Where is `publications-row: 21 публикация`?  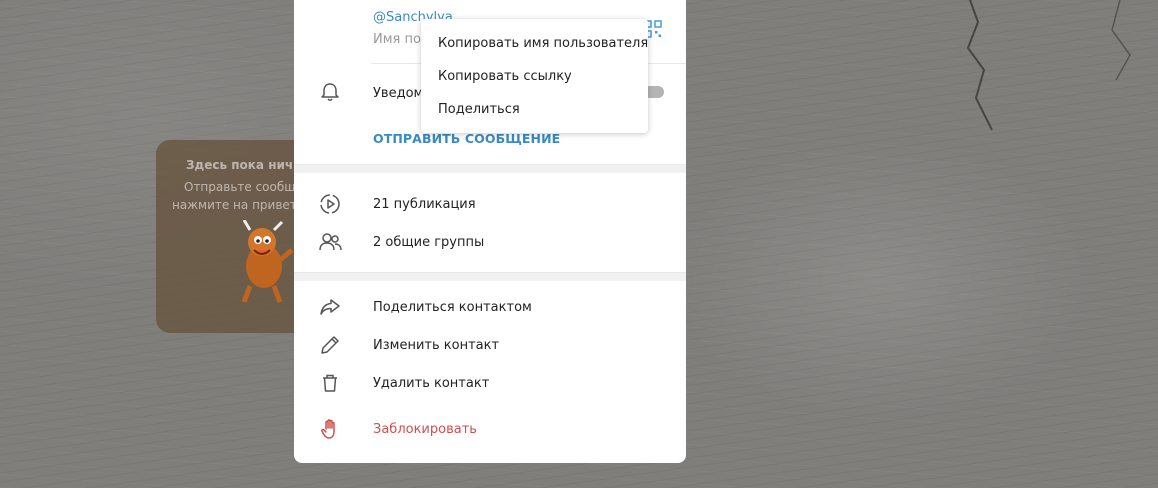
publications-row: 21 публикация is located at coordinates (424, 204).